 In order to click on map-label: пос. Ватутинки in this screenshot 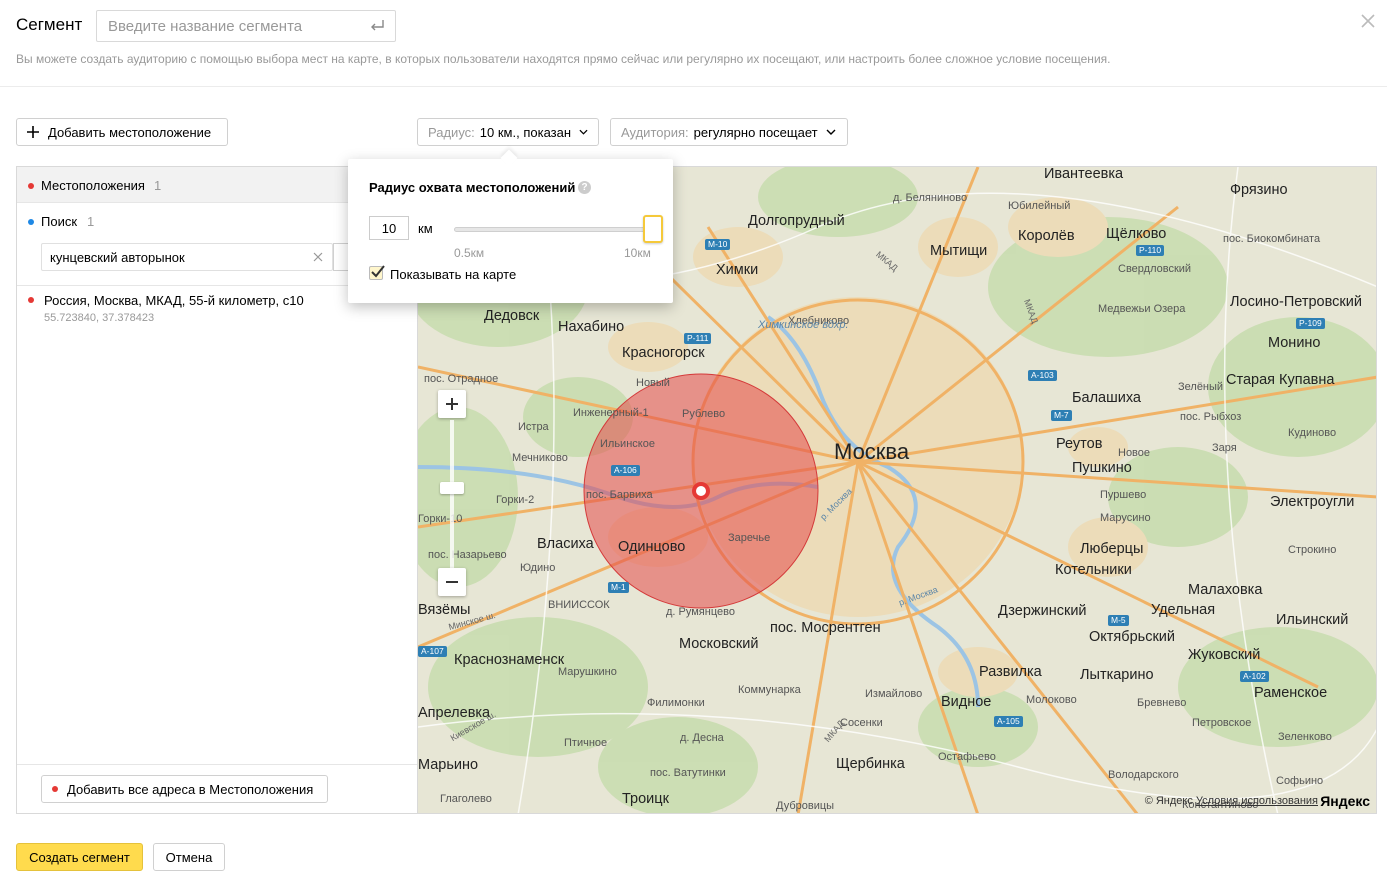, I will do `click(688, 773)`.